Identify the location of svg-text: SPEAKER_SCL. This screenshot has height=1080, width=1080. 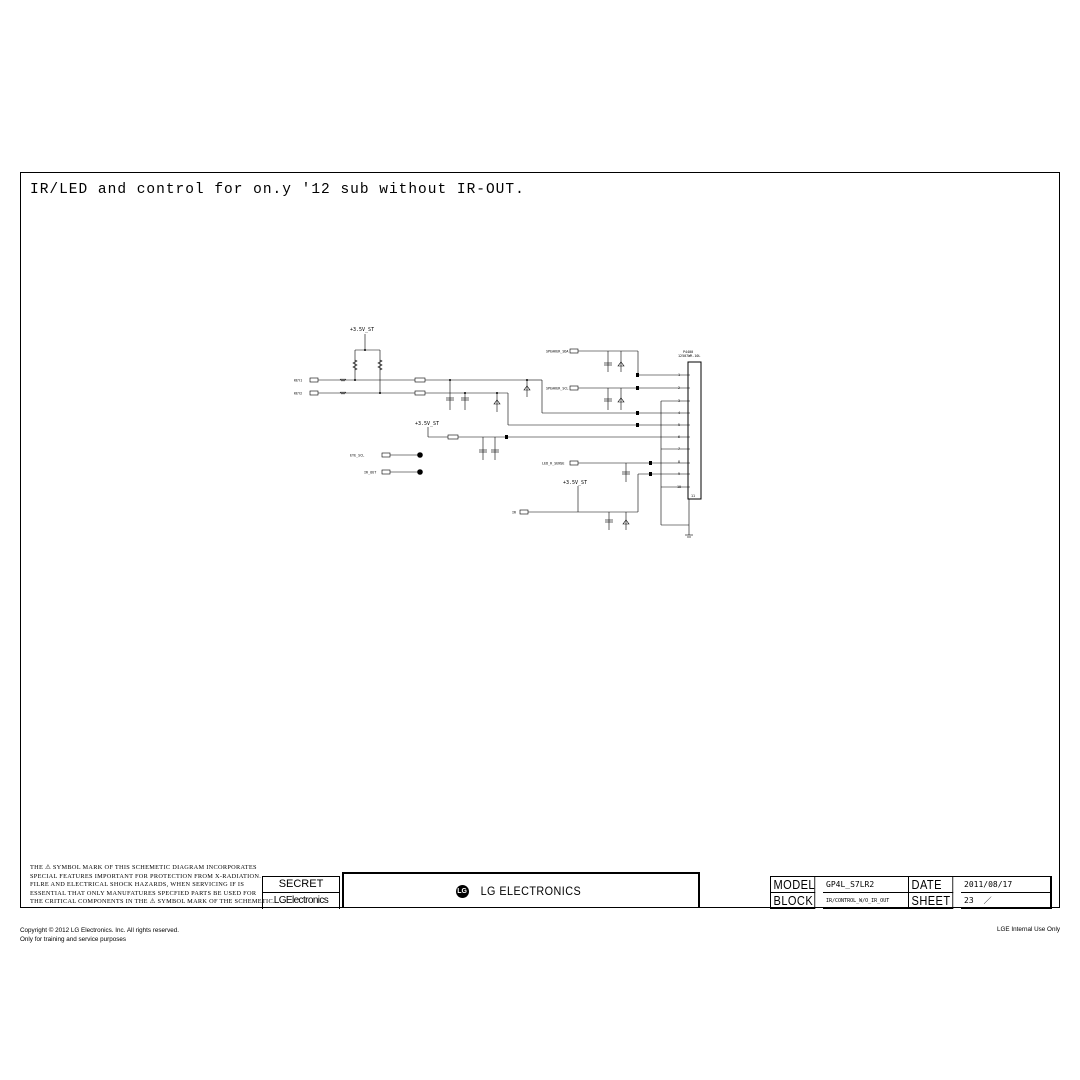
(557, 389).